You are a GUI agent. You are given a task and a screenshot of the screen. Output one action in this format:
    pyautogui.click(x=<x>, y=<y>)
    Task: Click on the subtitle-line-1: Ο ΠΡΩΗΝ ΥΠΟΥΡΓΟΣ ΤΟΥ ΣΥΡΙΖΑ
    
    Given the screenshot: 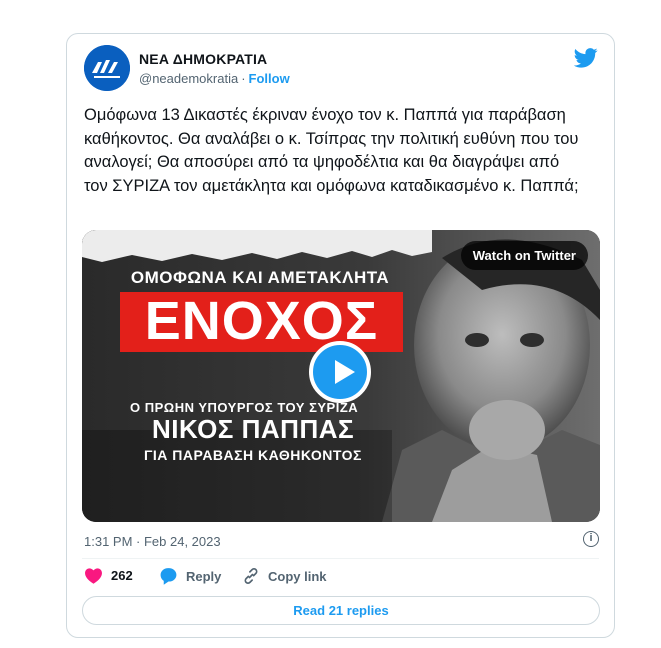 What is the action you would take?
    pyautogui.click(x=244, y=407)
    